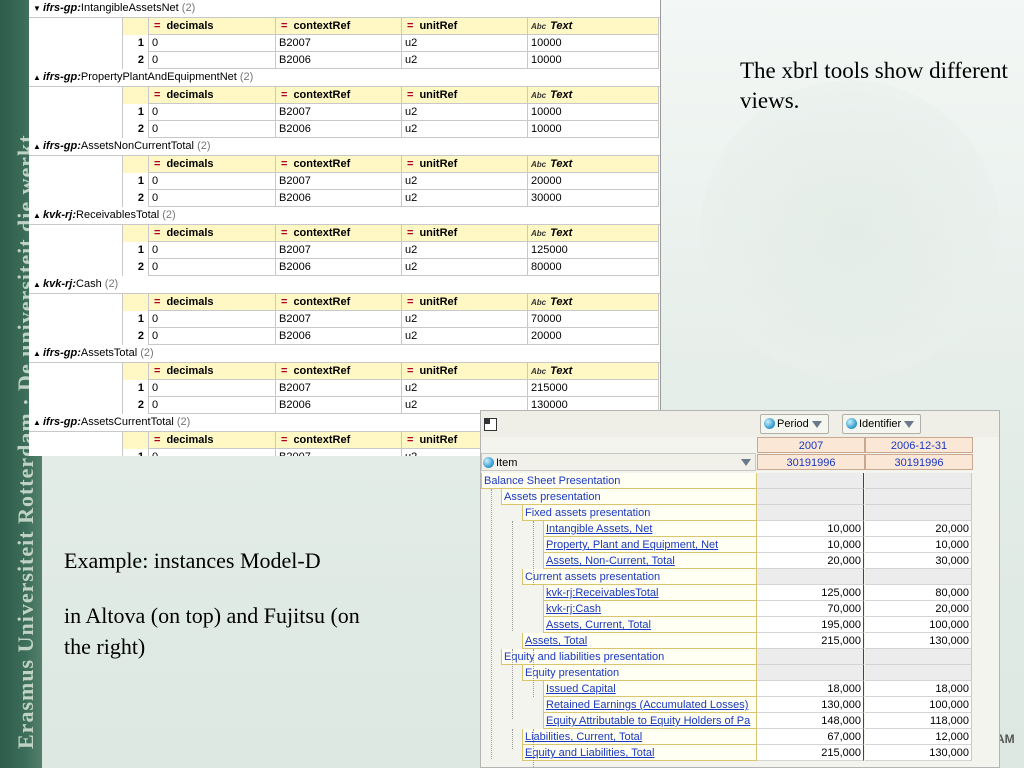  I want to click on row-label: kvk-rj:ReceivablesTotal, so click(650, 593).